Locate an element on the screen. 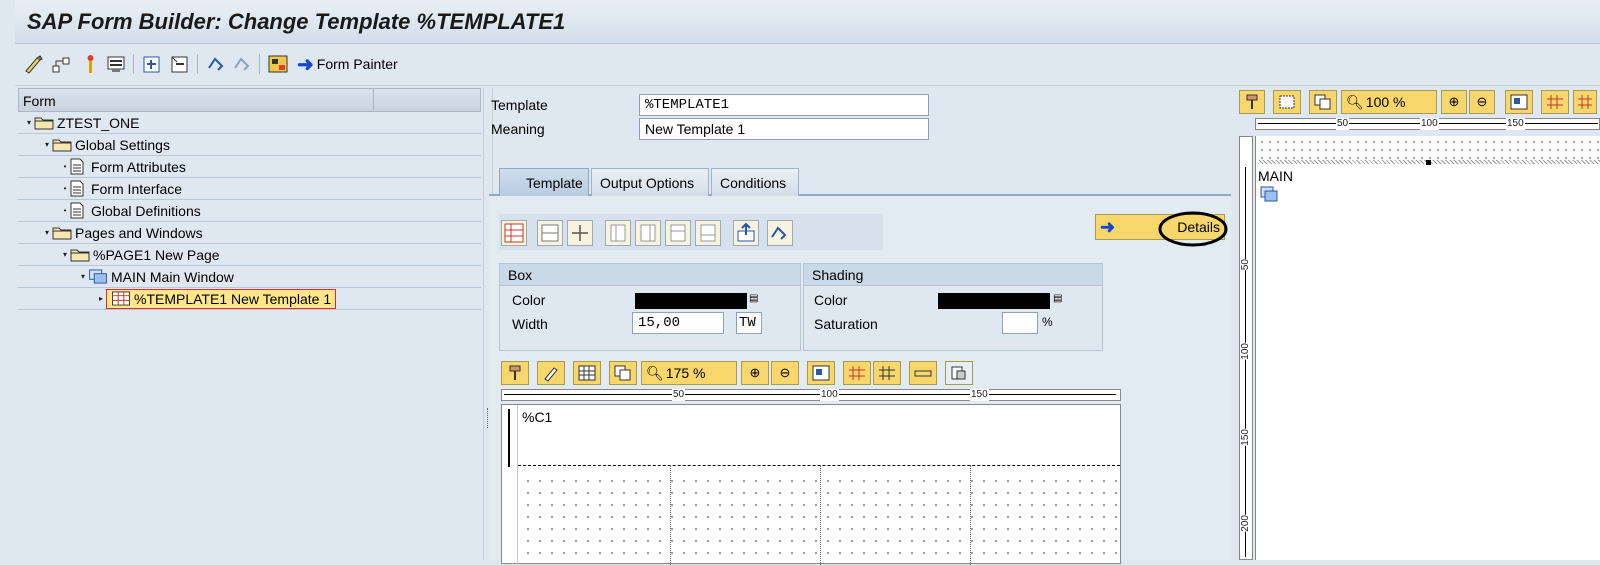 This screenshot has width=1600, height=565. insert-column-left-icon is located at coordinates (618, 233).